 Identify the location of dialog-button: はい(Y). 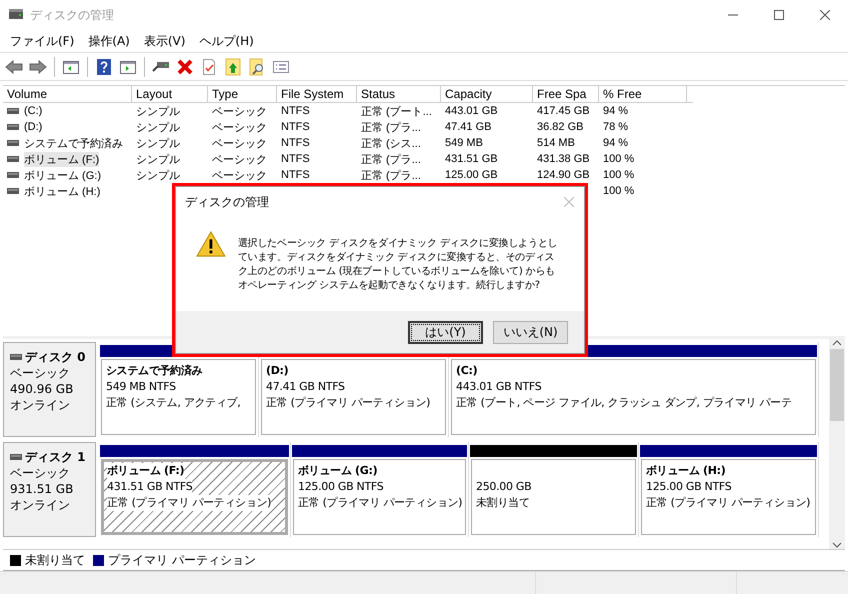
(445, 332).